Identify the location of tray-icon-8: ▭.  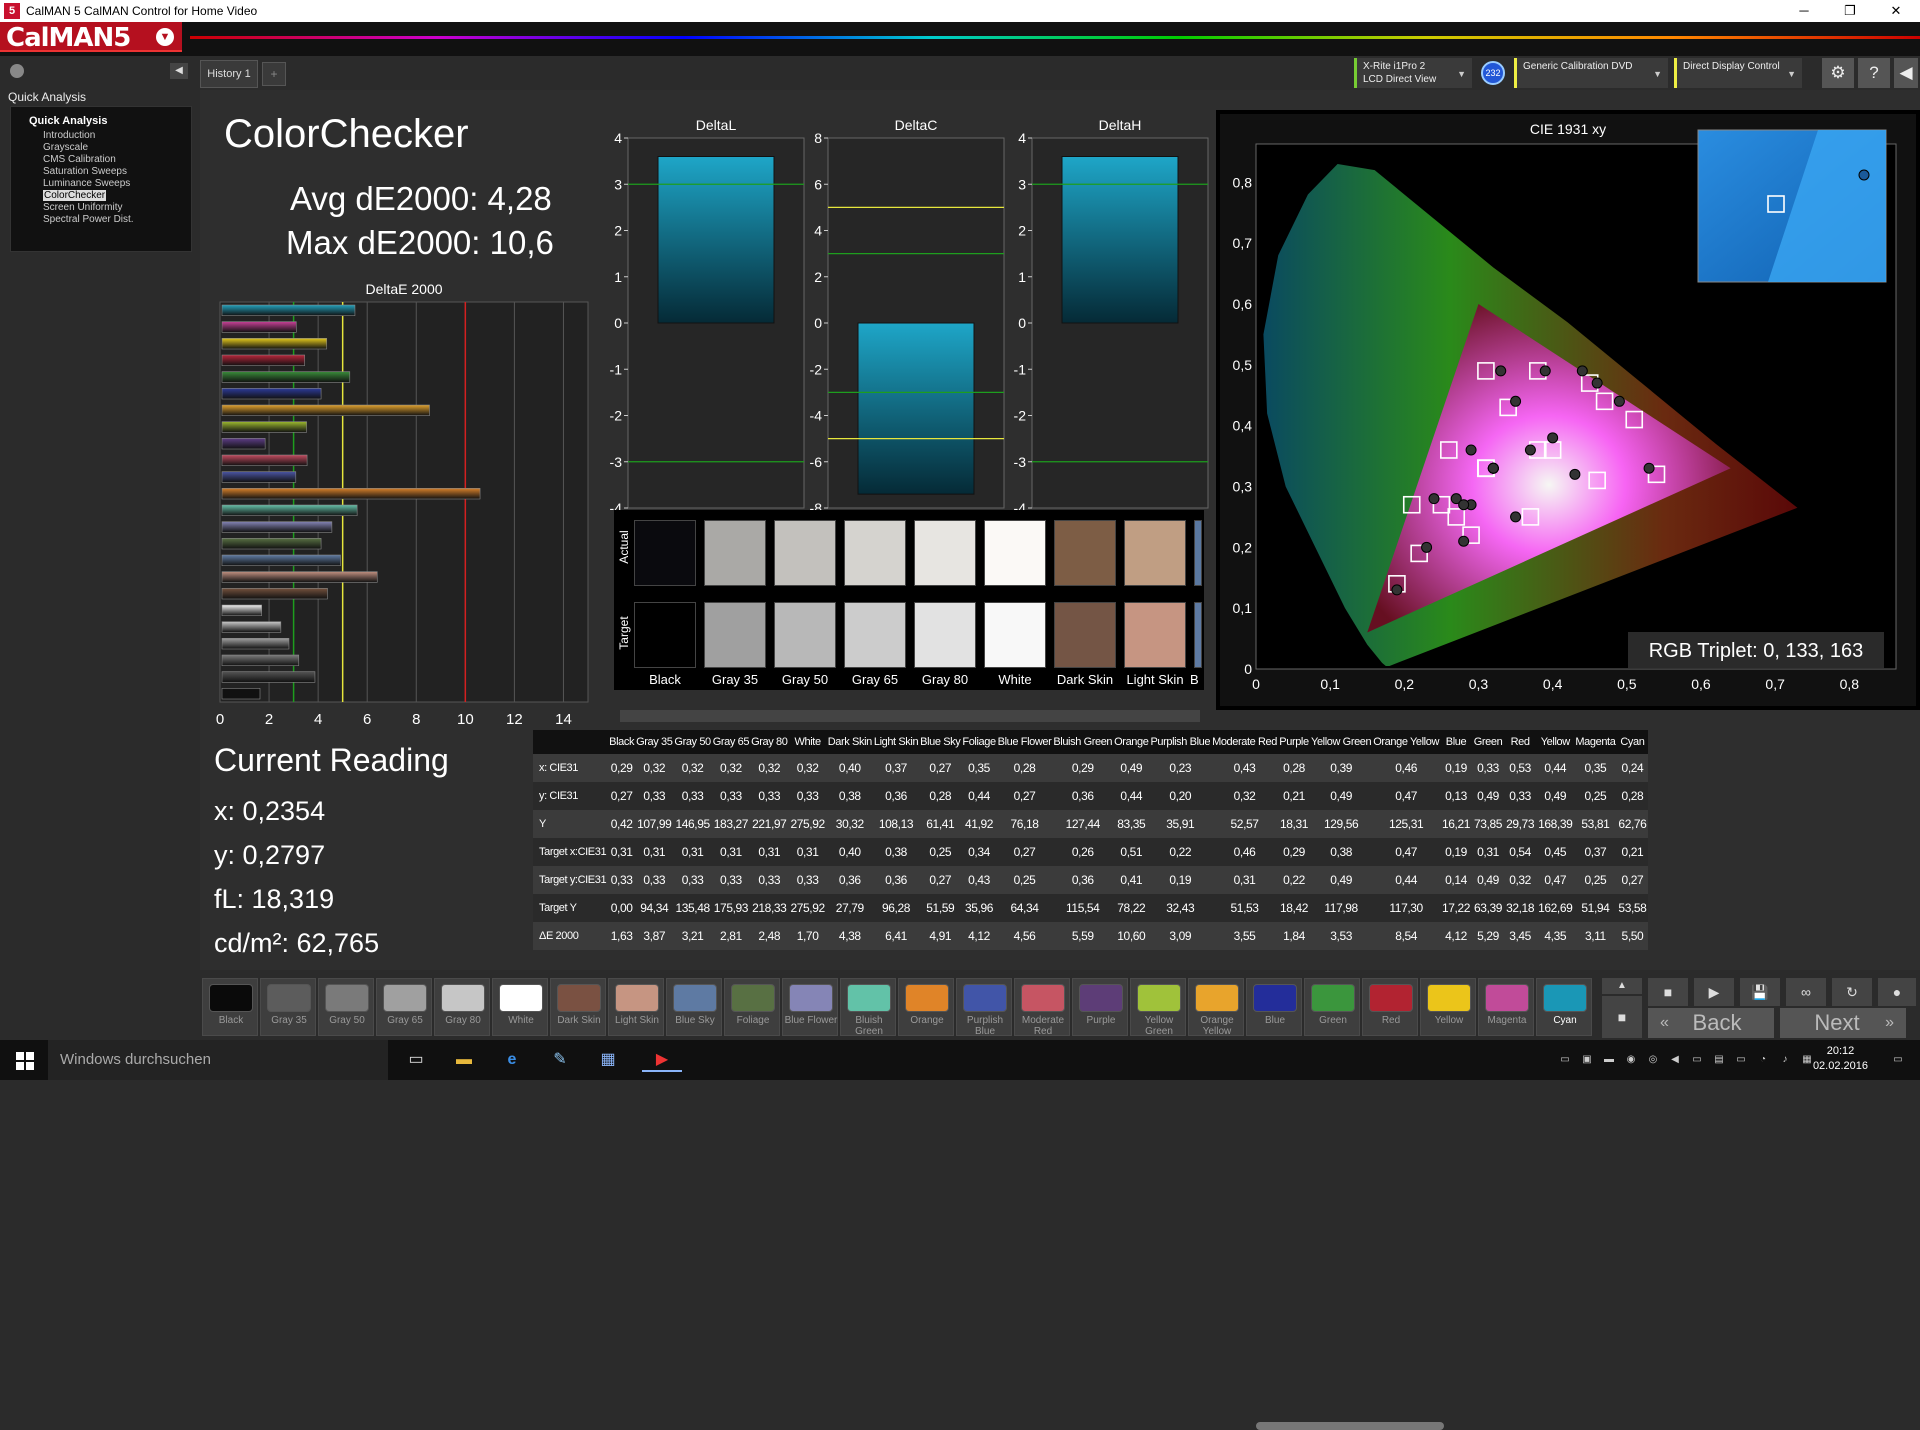
(1741, 1060).